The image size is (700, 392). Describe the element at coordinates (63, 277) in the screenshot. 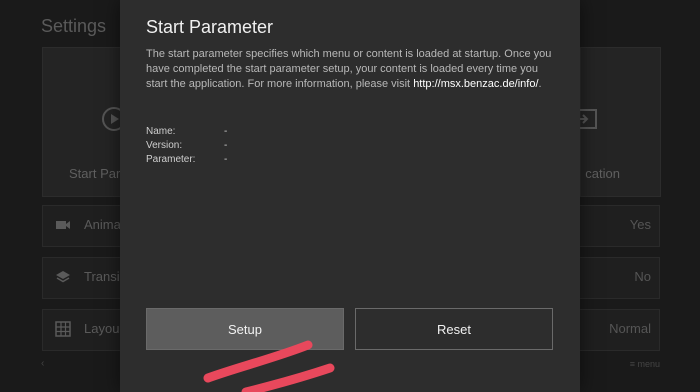

I see `layers-icon` at that location.